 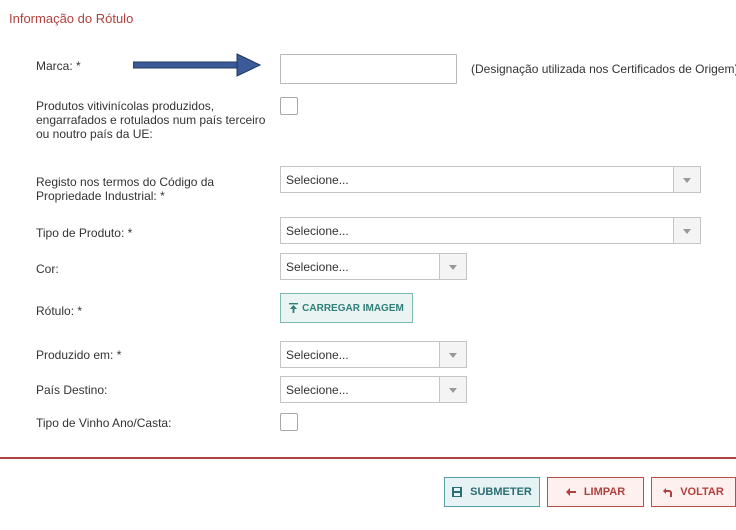 What do you see at coordinates (368, 69) in the screenshot?
I see `marca-input` at bounding box center [368, 69].